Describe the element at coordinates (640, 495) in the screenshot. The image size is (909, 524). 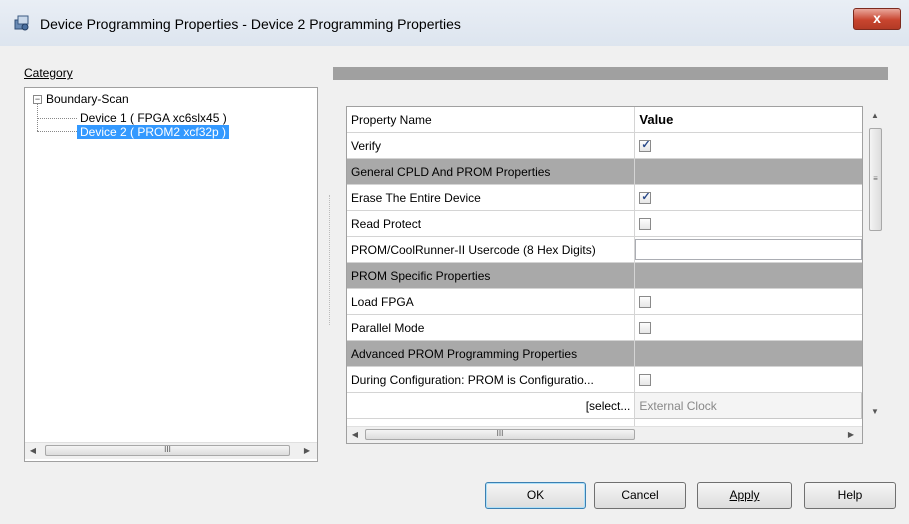
I see `cancel-button: Cancel` at that location.